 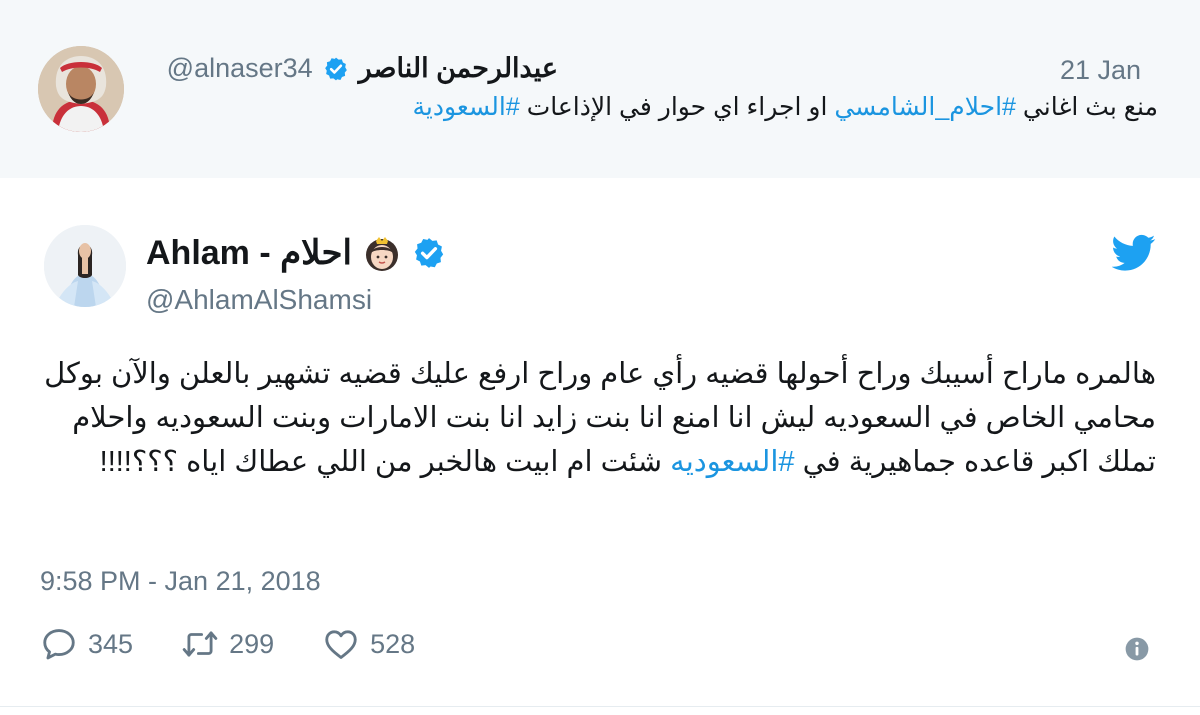 I want to click on like-button: 528, so click(x=368, y=644).